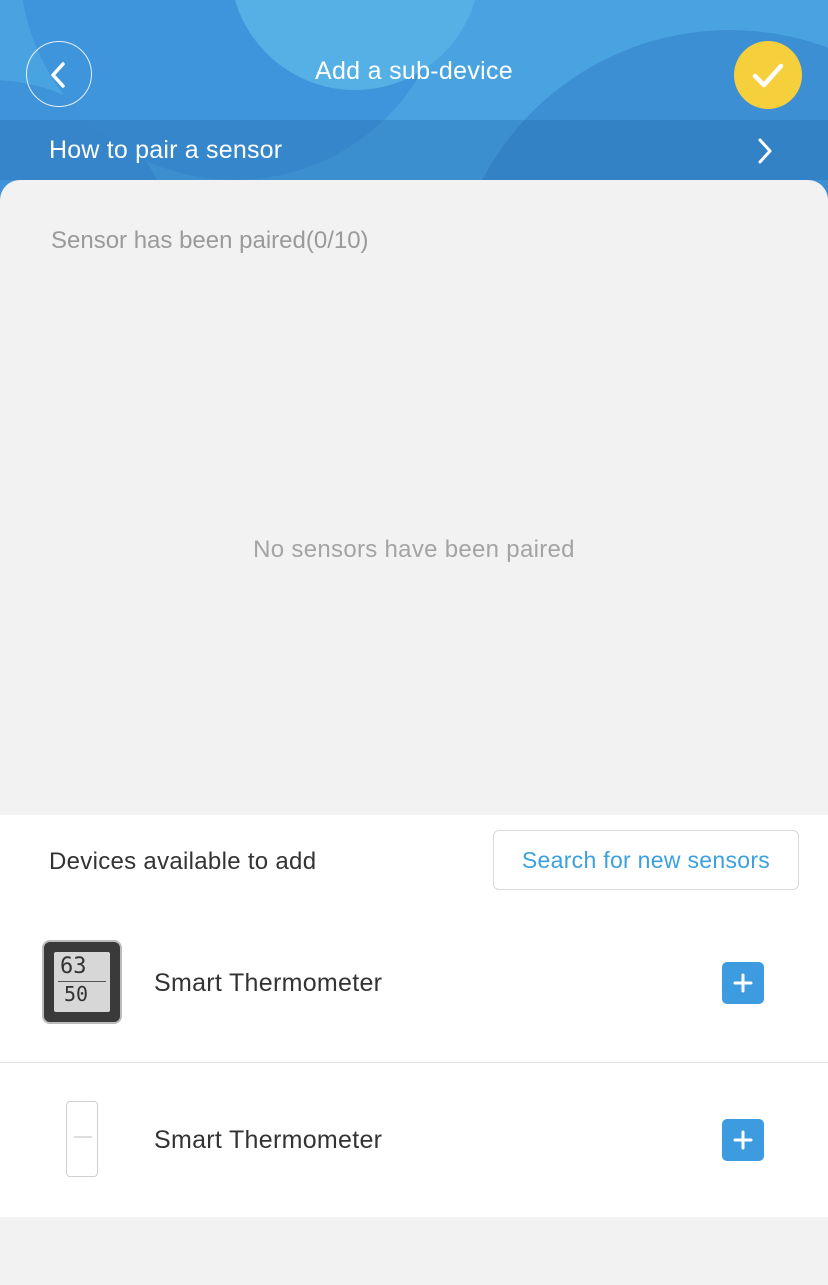 The width and height of the screenshot is (828, 1285). I want to click on lcd-thermometer-icon: 63 50, so click(82, 982).